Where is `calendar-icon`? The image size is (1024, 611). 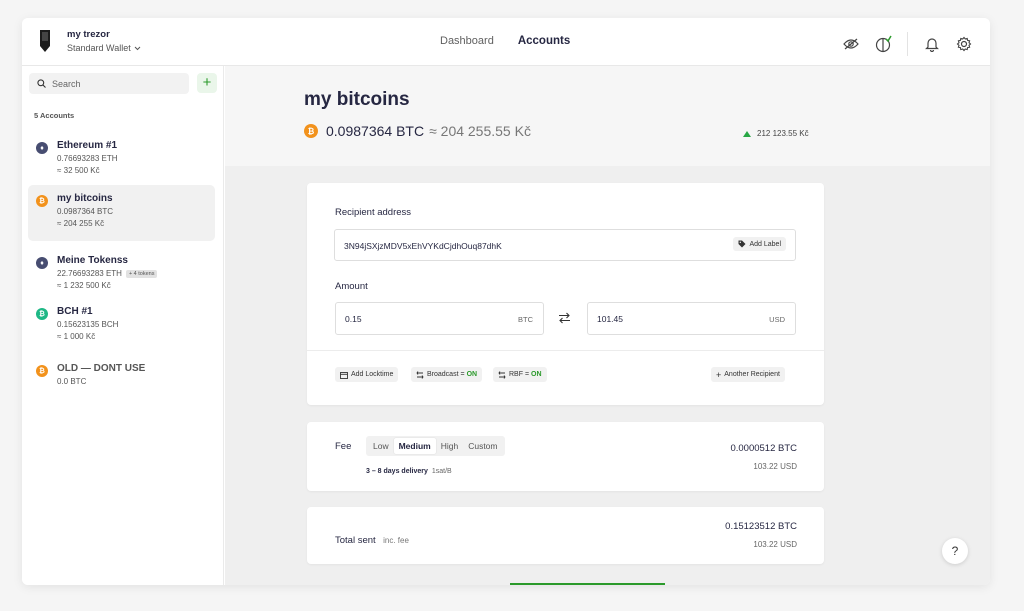
calendar-icon is located at coordinates (344, 375).